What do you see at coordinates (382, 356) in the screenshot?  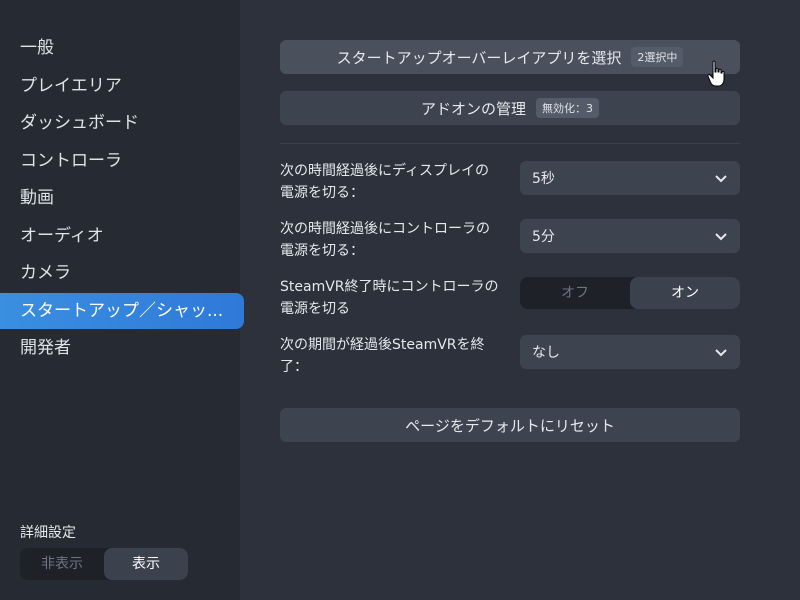 I see `idle-exit-label: 次の期間が経過後SteamVRを終了：` at bounding box center [382, 356].